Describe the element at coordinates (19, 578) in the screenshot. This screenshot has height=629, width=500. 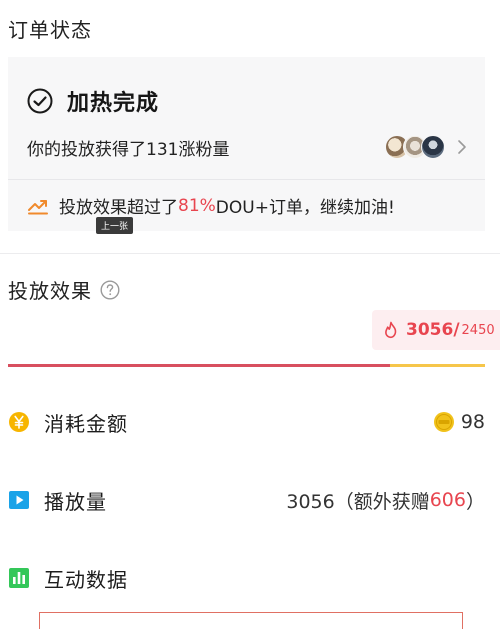
I see `bar-chart-icon` at that location.